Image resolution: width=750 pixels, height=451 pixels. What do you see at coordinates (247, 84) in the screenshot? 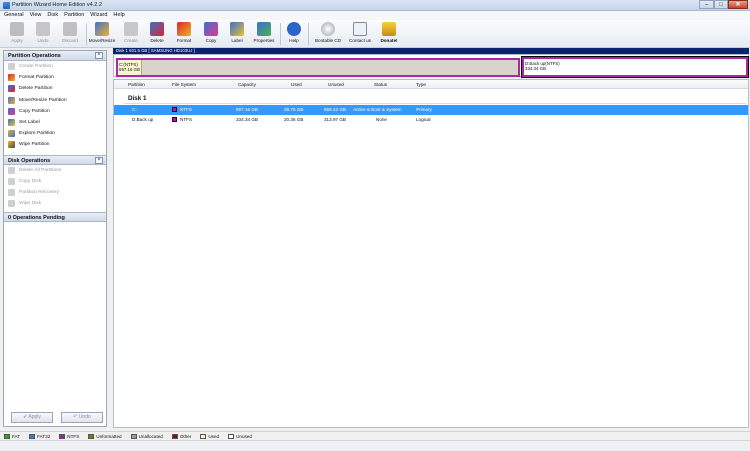
I see `col-capacity: Capacity` at bounding box center [247, 84].